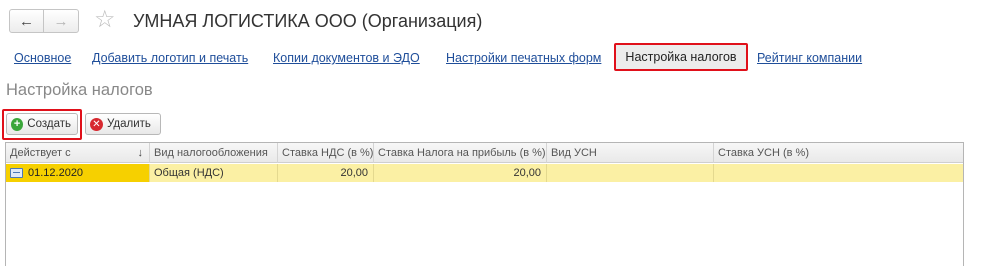 Image resolution: width=991 pixels, height=266 pixels. Describe the element at coordinates (27, 21) in the screenshot. I see `arrow-left-icon: ←` at that location.